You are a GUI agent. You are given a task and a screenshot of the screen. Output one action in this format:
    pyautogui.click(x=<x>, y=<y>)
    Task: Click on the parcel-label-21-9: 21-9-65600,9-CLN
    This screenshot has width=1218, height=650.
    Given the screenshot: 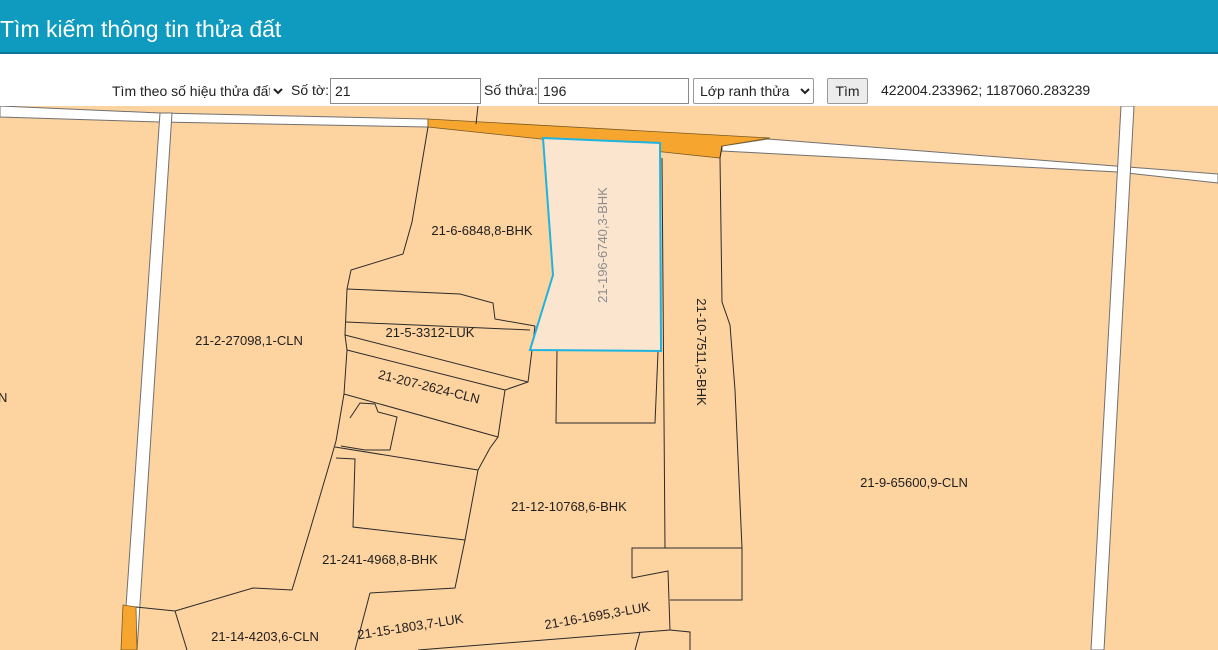 What is the action you would take?
    pyautogui.click(x=914, y=482)
    